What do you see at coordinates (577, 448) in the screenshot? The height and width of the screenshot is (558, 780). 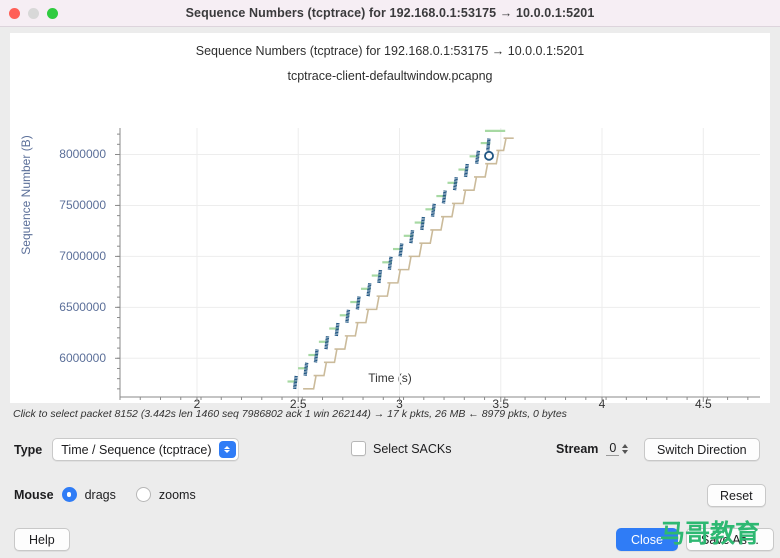 I see `stream-label: Stream` at bounding box center [577, 448].